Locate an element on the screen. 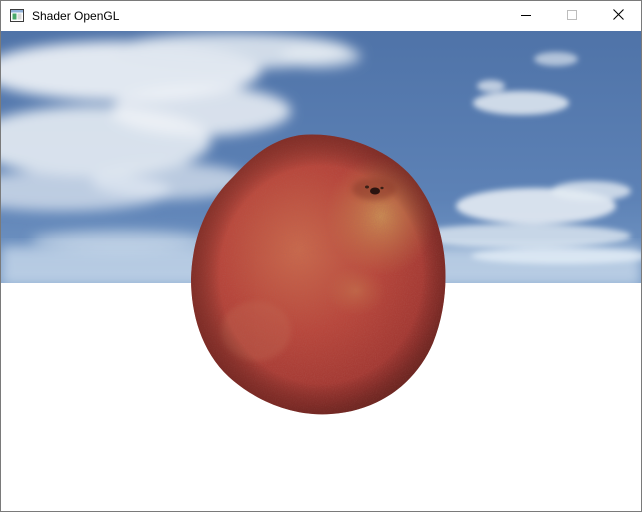 Image resolution: width=642 pixels, height=512 pixels. maximize-icon is located at coordinates (572, 16).